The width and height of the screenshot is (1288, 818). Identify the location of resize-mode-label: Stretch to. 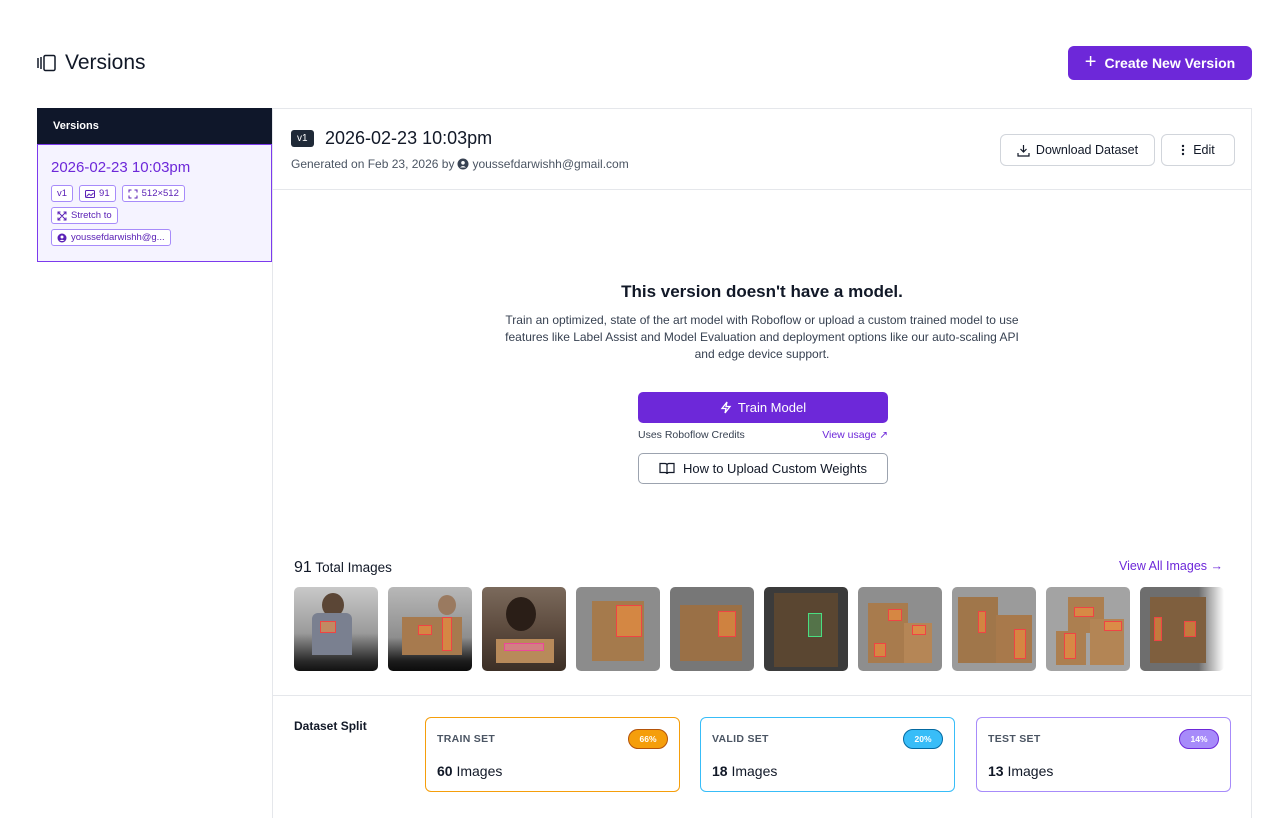
(91, 215).